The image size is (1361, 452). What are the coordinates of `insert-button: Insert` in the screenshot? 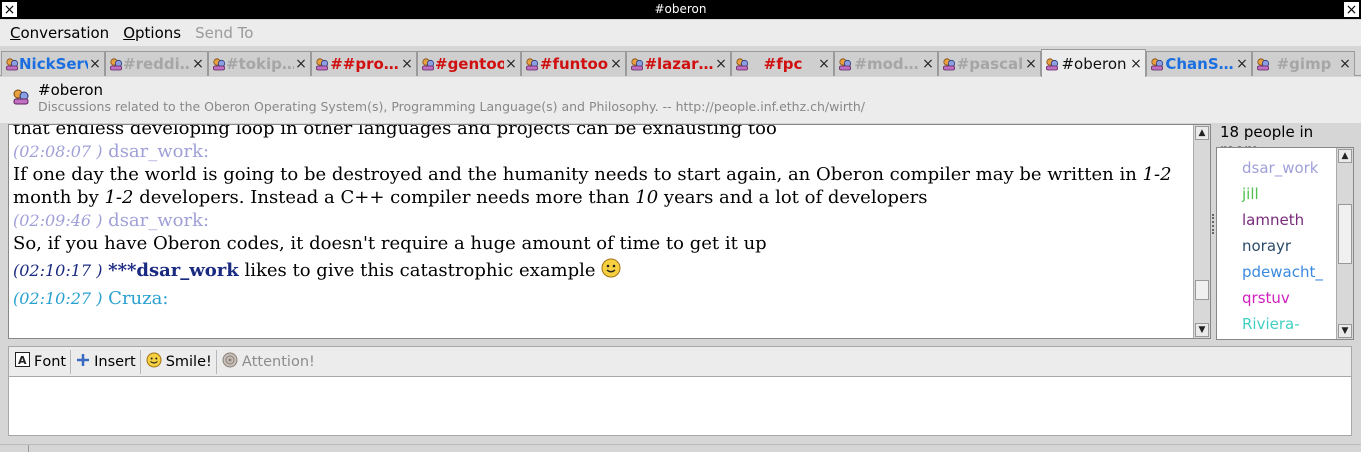 It's located at (107, 361).